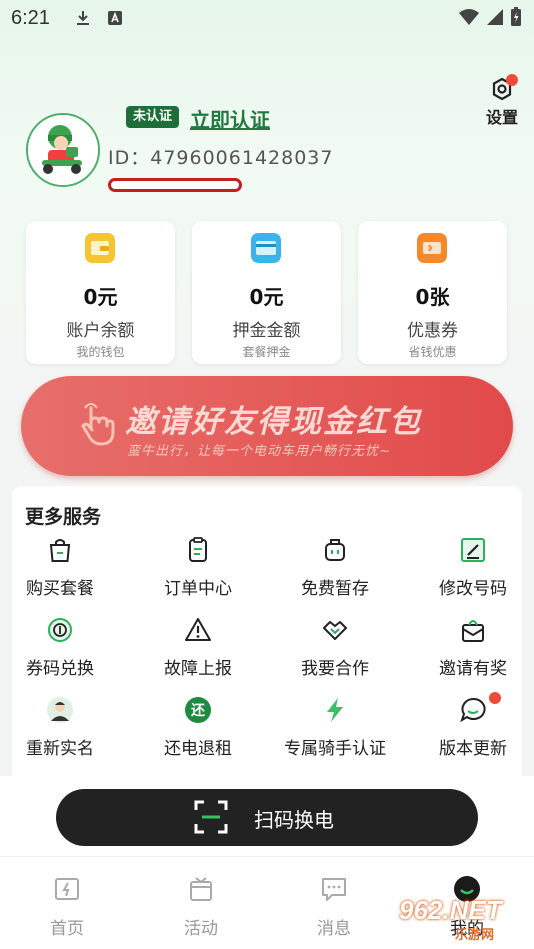 This screenshot has height=949, width=534. What do you see at coordinates (473, 631) in the screenshot?
I see `gift-envelope-icon` at bounding box center [473, 631].